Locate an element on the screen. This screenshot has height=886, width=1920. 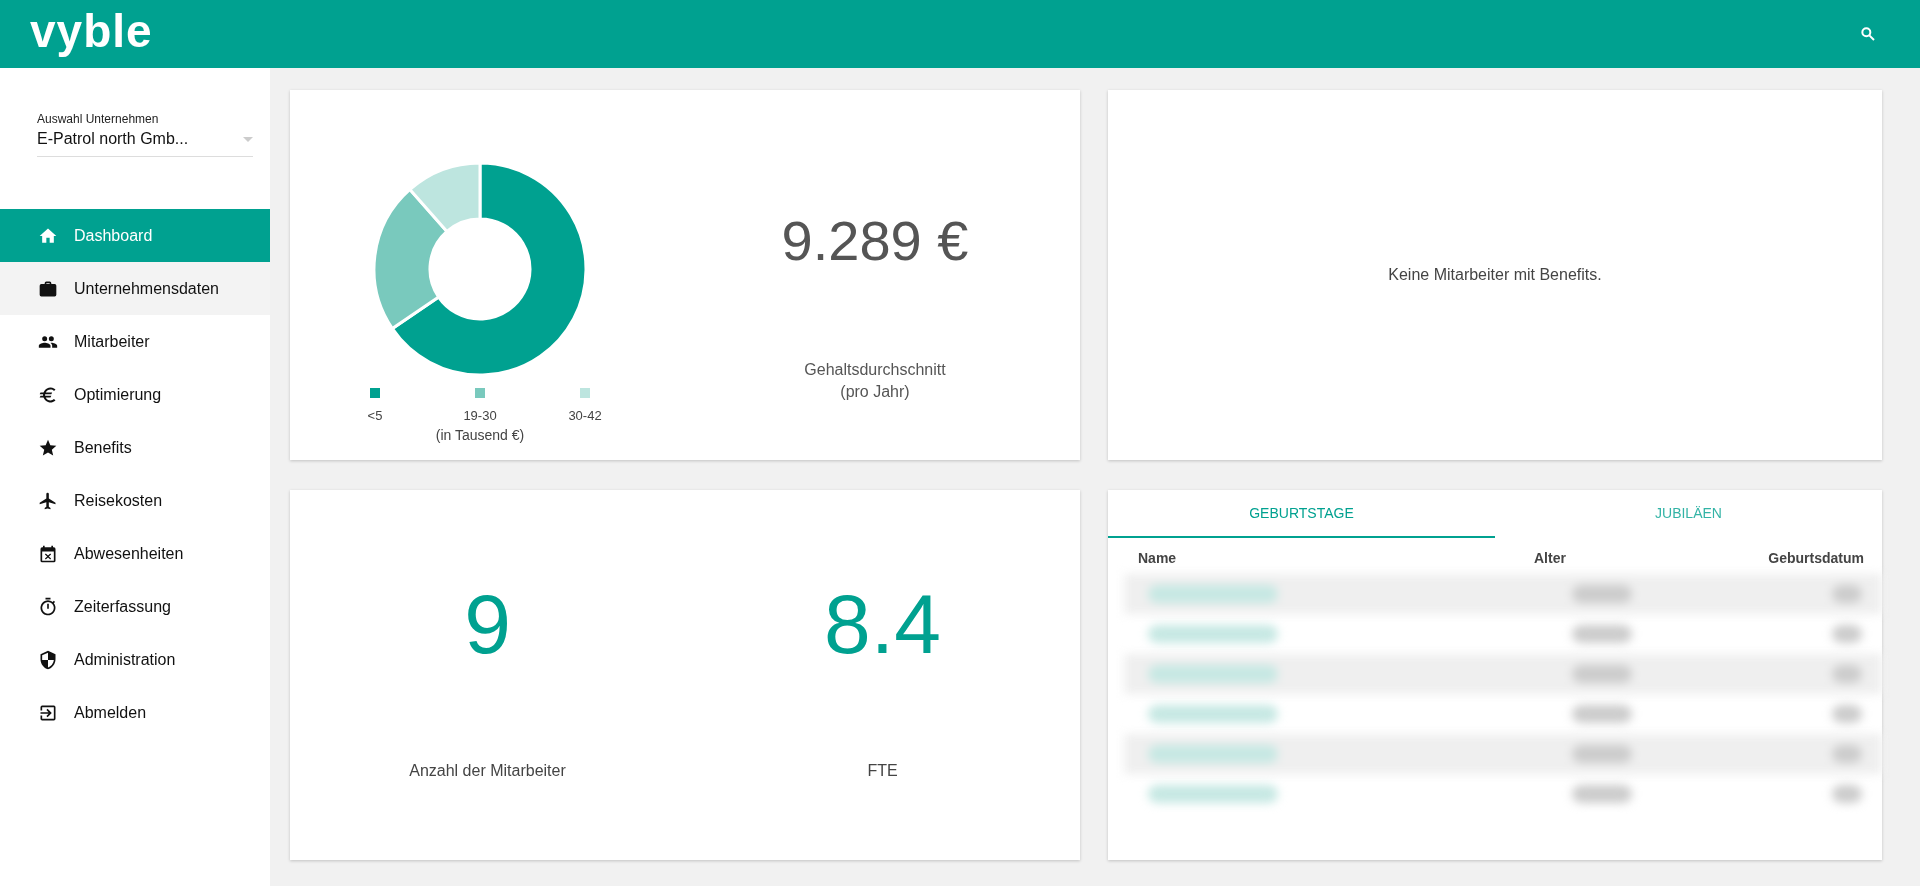
nav-item: Abwesenheiten is located at coordinates (135, 553).